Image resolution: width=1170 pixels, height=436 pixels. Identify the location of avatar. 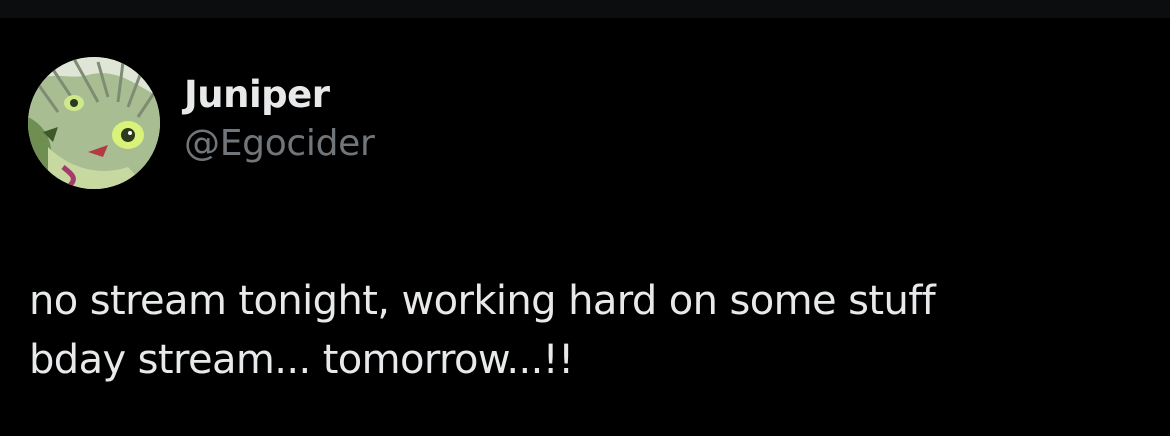
(94, 123).